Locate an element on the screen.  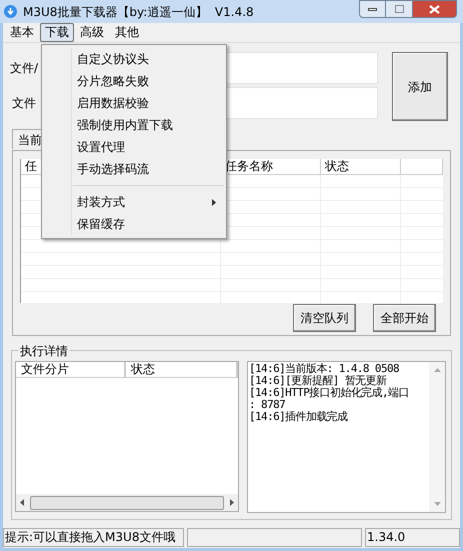
log-line: [14:6]HTTP接口初始化完成,端口 is located at coordinates (329, 393).